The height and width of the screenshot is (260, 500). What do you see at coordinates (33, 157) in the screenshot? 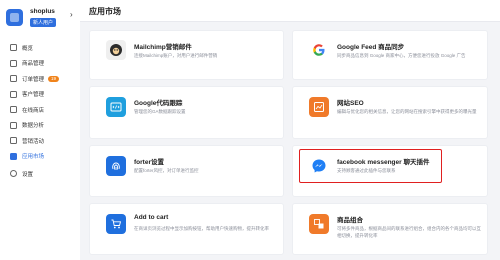
I see `sidebar-item-label: 应用市场` at bounding box center [33, 157].